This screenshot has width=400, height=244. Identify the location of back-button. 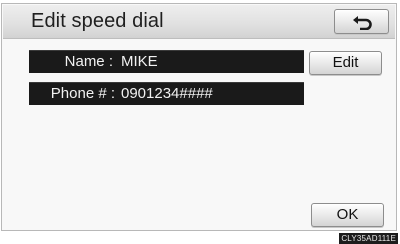
(361, 21).